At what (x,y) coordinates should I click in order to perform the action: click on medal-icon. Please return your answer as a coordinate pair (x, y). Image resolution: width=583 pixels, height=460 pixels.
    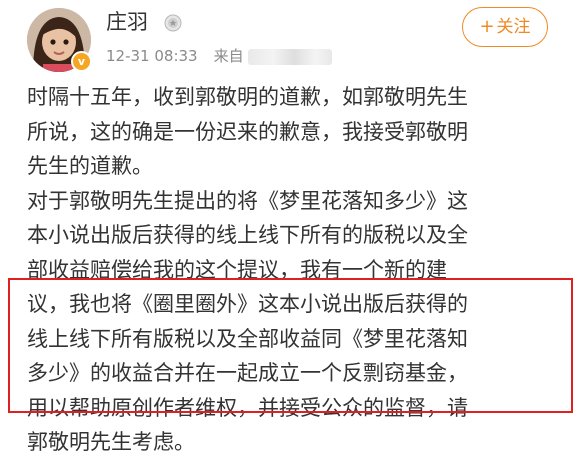
    Looking at the image, I should click on (173, 22).